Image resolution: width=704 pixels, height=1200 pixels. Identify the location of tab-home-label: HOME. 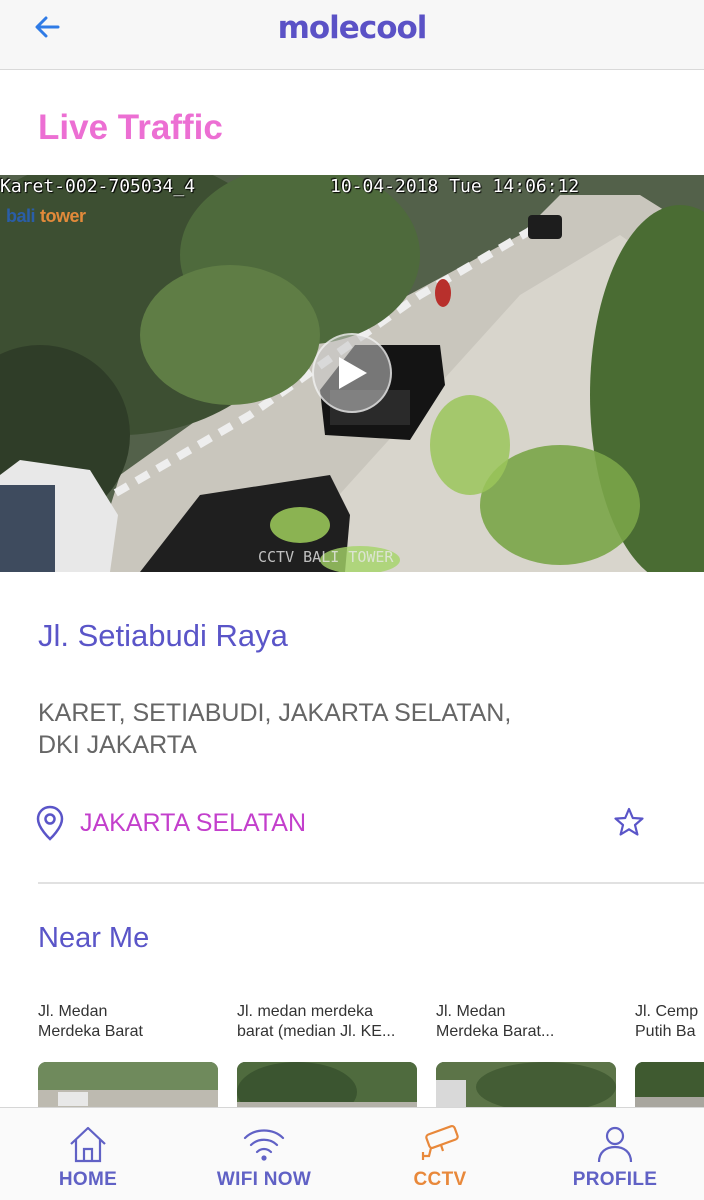
(88, 1179).